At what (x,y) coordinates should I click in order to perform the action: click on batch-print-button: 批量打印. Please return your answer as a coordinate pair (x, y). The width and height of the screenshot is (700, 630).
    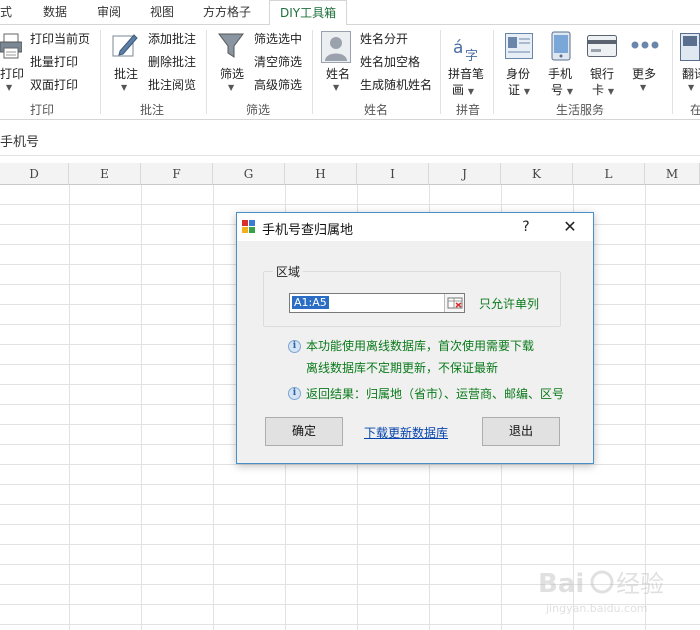
    Looking at the image, I should click on (54, 62).